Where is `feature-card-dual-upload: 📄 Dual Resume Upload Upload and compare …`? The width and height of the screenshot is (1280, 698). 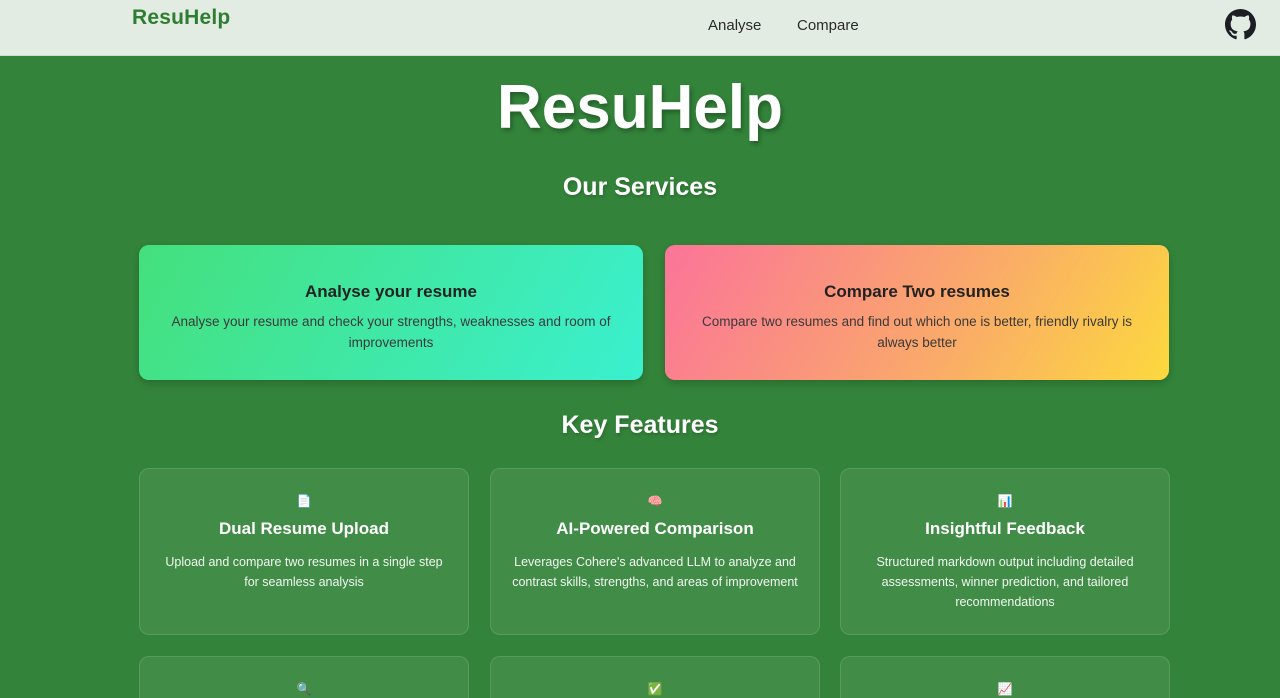
feature-card-dual-upload: 📄 Dual Resume Upload Upload and compare … is located at coordinates (304, 551).